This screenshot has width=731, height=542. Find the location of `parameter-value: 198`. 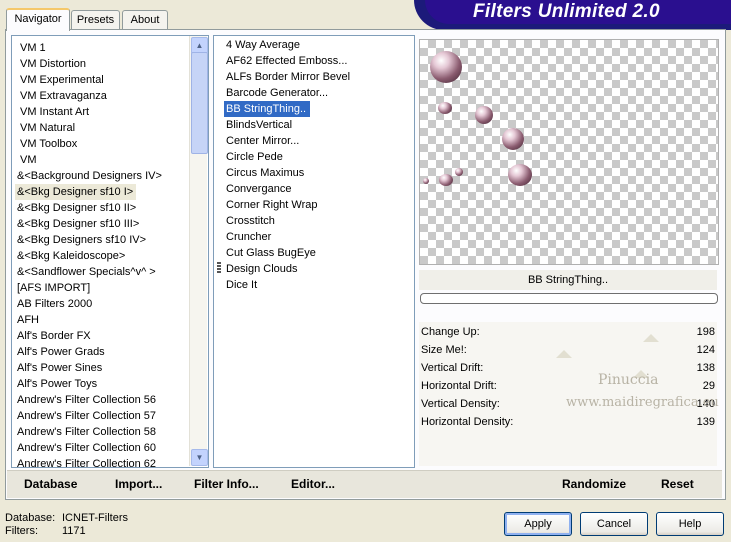

parameter-value: 198 is located at coordinates (706, 332).